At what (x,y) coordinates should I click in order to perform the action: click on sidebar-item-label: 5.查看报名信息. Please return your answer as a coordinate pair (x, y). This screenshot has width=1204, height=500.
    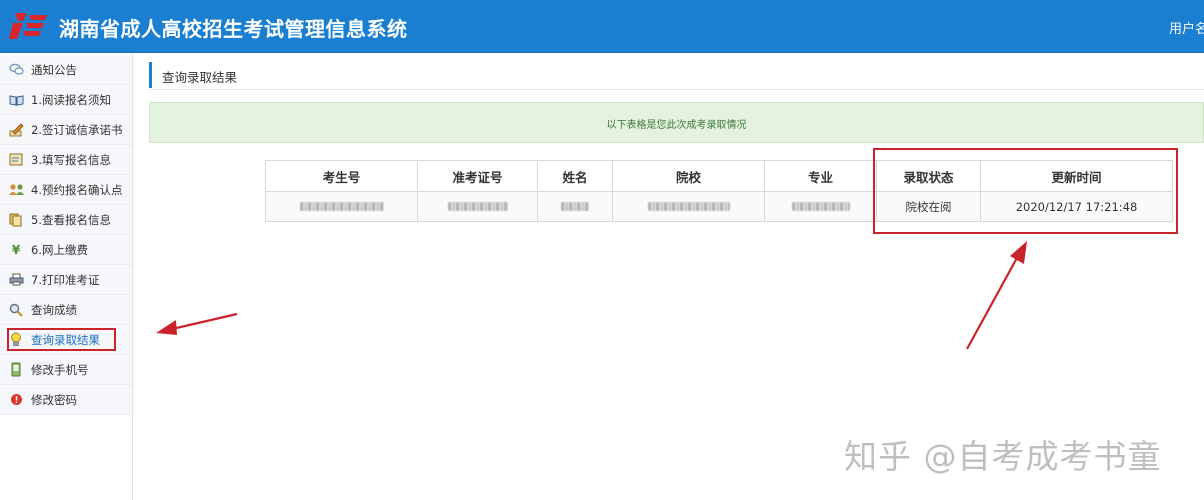
    Looking at the image, I should click on (71, 219).